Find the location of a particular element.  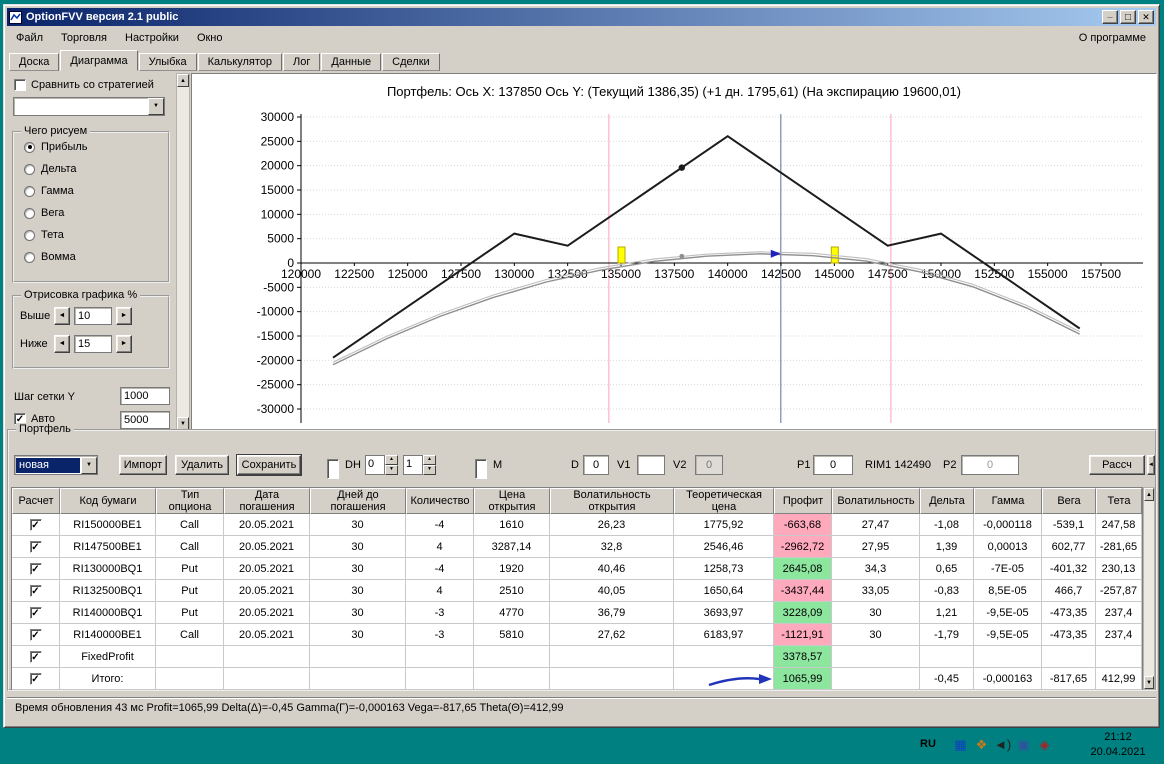

tab-calculator: Калькулятор is located at coordinates (240, 62).